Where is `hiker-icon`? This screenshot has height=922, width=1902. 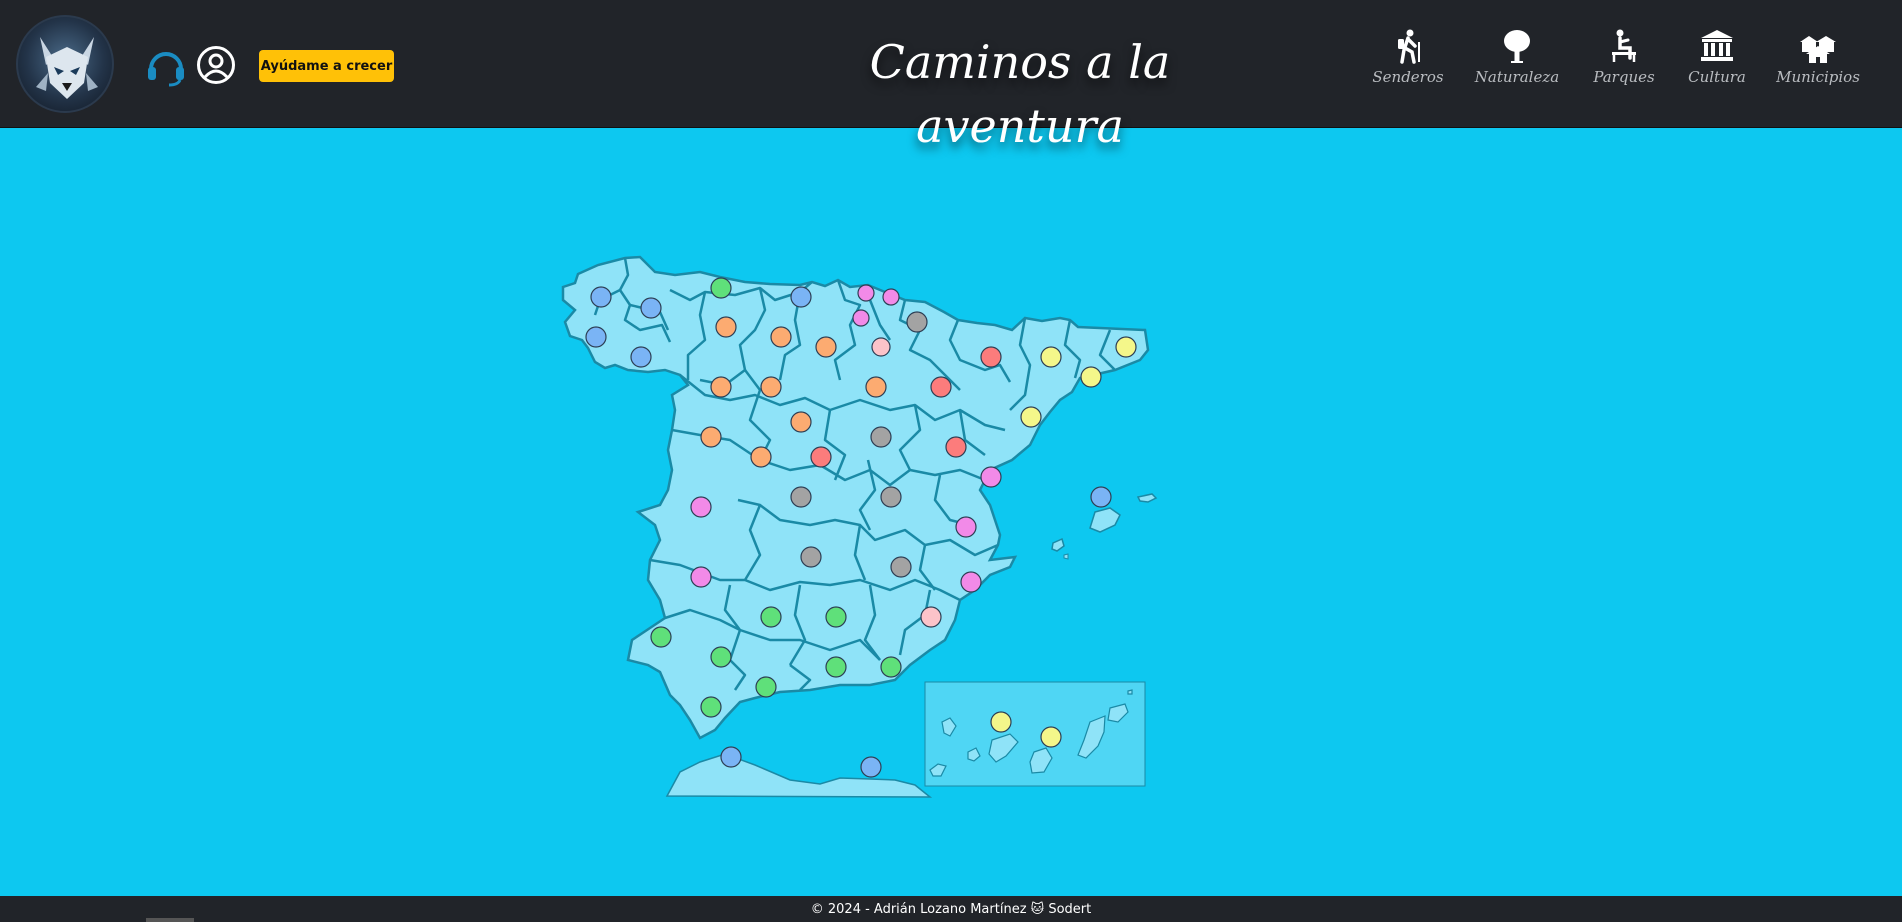
hiker-icon is located at coordinates (1409, 46).